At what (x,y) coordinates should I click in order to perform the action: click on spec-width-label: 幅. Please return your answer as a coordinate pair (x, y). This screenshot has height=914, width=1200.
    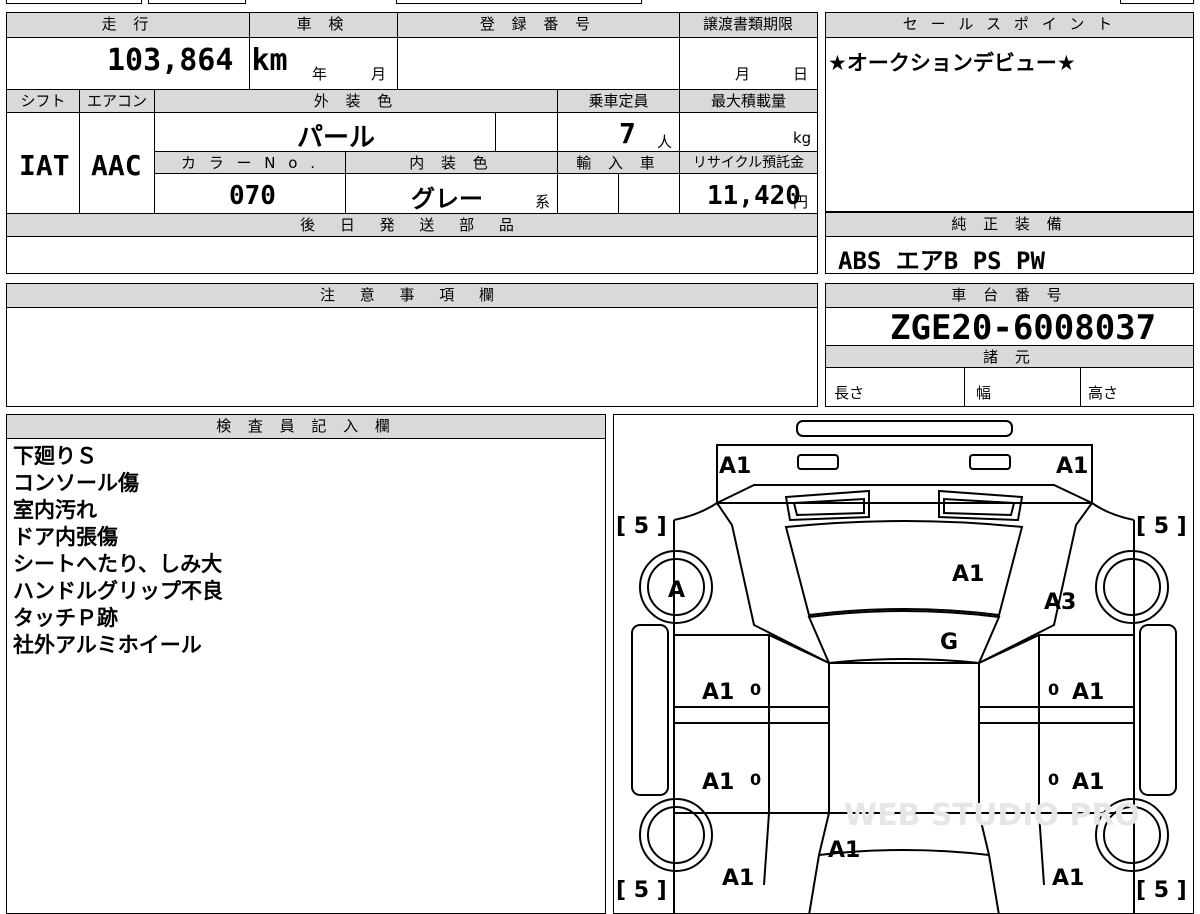
    Looking at the image, I should click on (984, 393).